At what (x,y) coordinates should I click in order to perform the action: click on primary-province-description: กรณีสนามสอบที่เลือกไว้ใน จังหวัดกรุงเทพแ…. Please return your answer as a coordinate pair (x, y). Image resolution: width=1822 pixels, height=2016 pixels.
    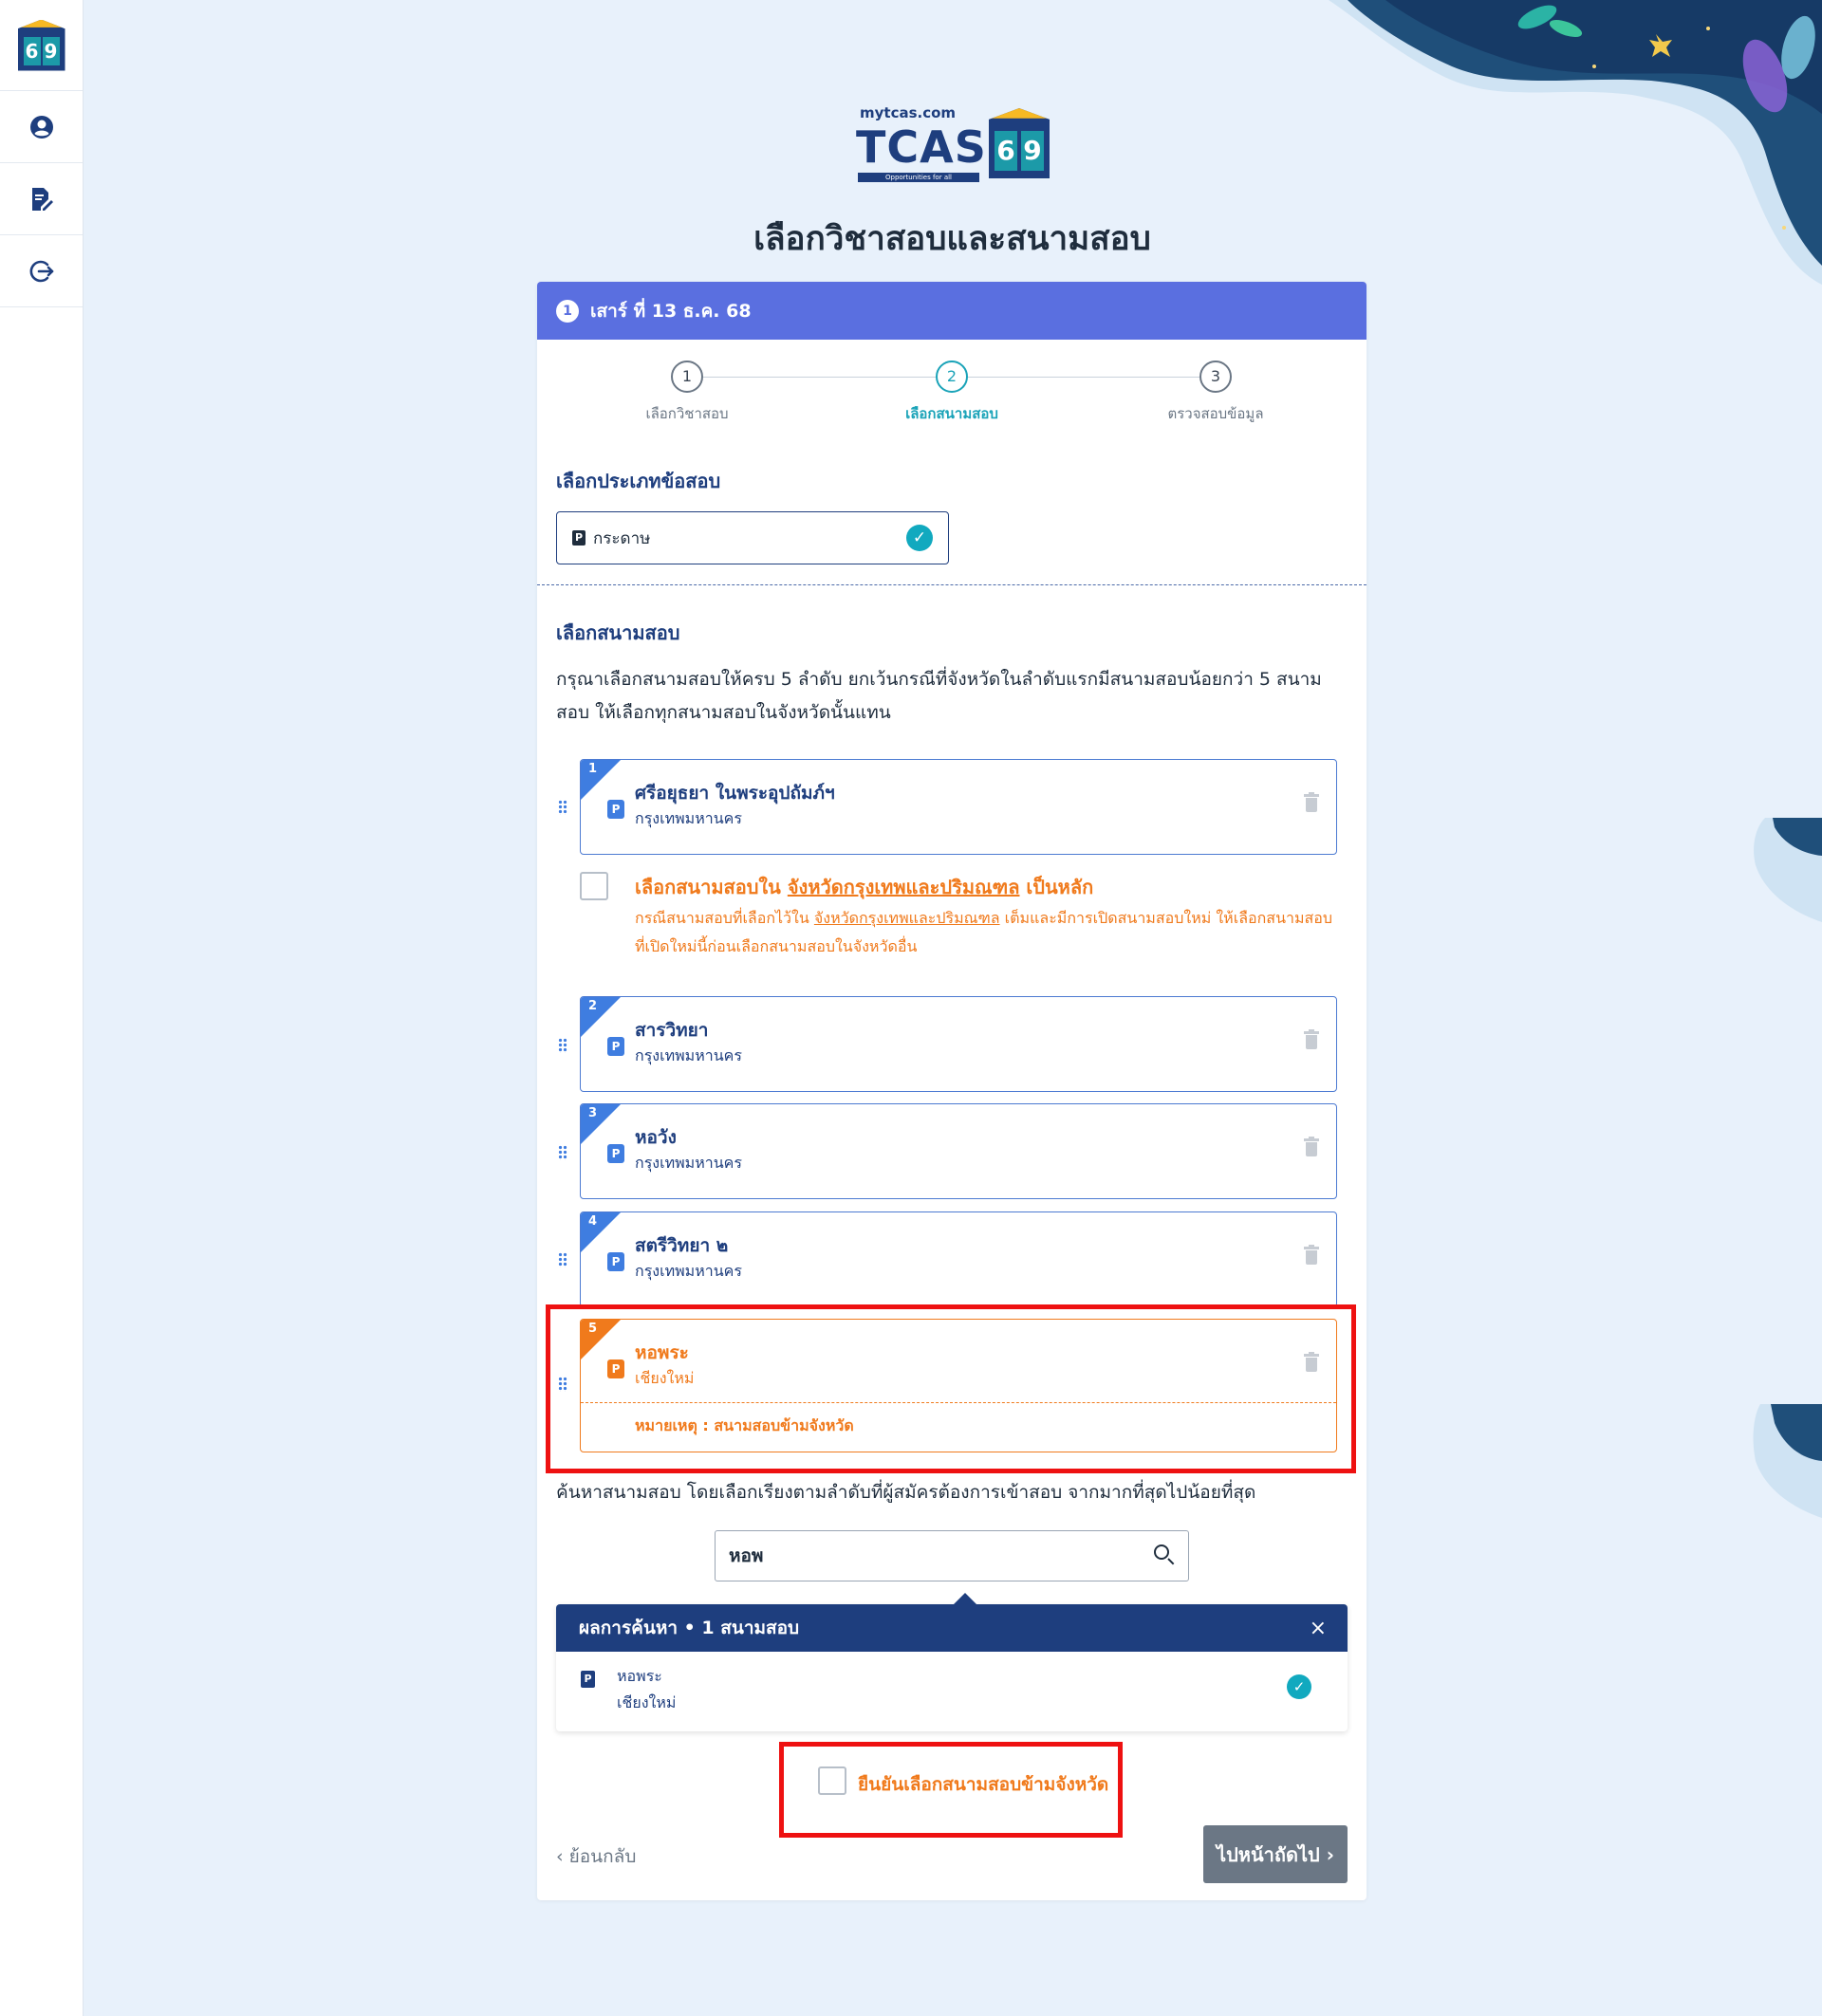
    Looking at the image, I should click on (986, 932).